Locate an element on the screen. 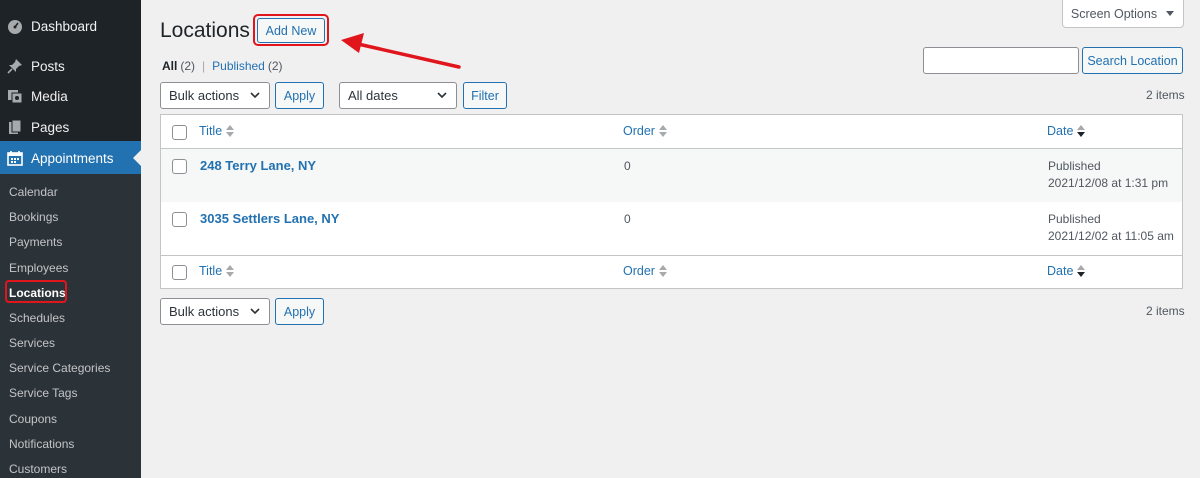  bulk-actions-select: Bulk actions is located at coordinates (215, 95).